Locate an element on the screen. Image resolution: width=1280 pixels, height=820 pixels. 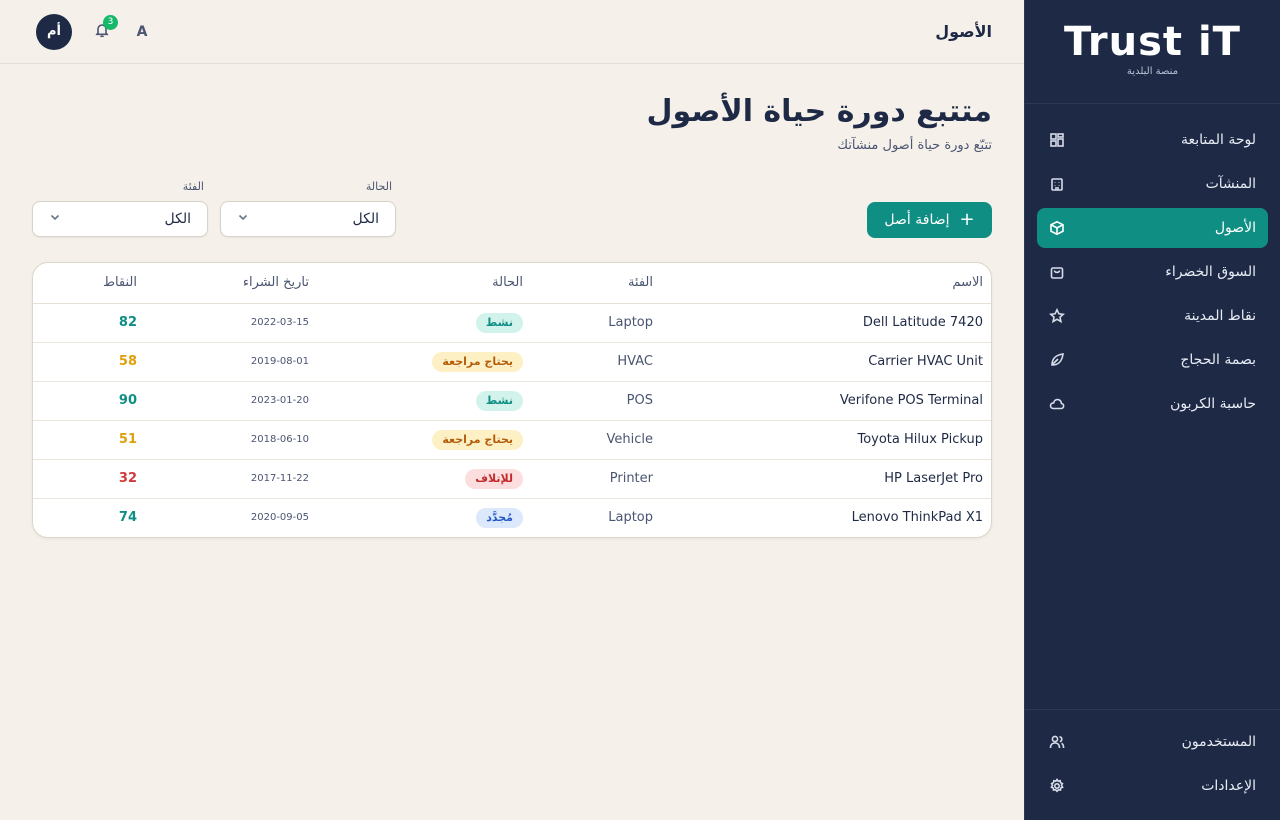
box-icon is located at coordinates (1057, 228).